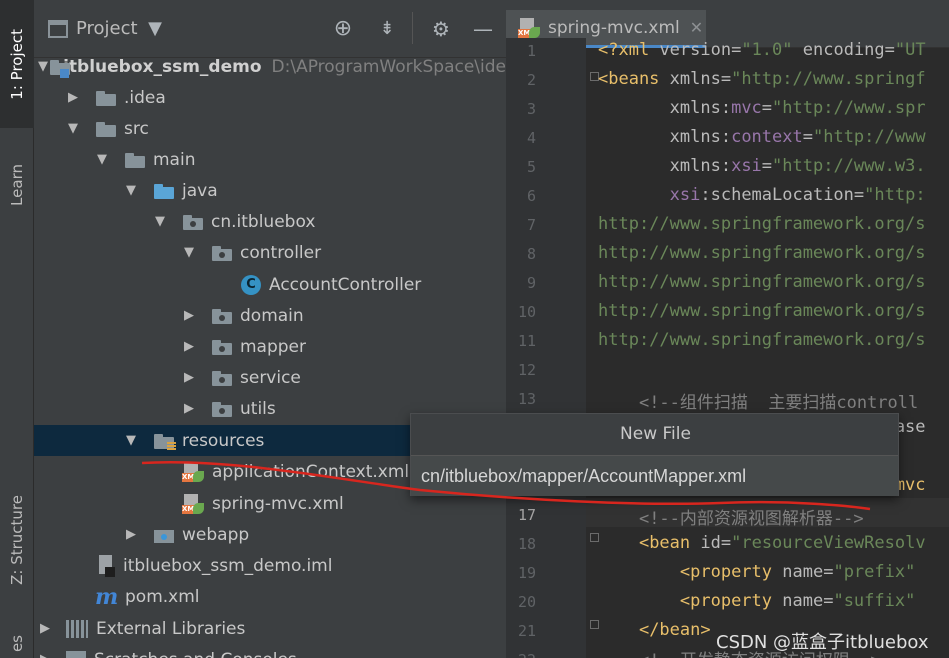 The image size is (949, 658). Describe the element at coordinates (106, 98) in the screenshot. I see `folder-icon` at that location.